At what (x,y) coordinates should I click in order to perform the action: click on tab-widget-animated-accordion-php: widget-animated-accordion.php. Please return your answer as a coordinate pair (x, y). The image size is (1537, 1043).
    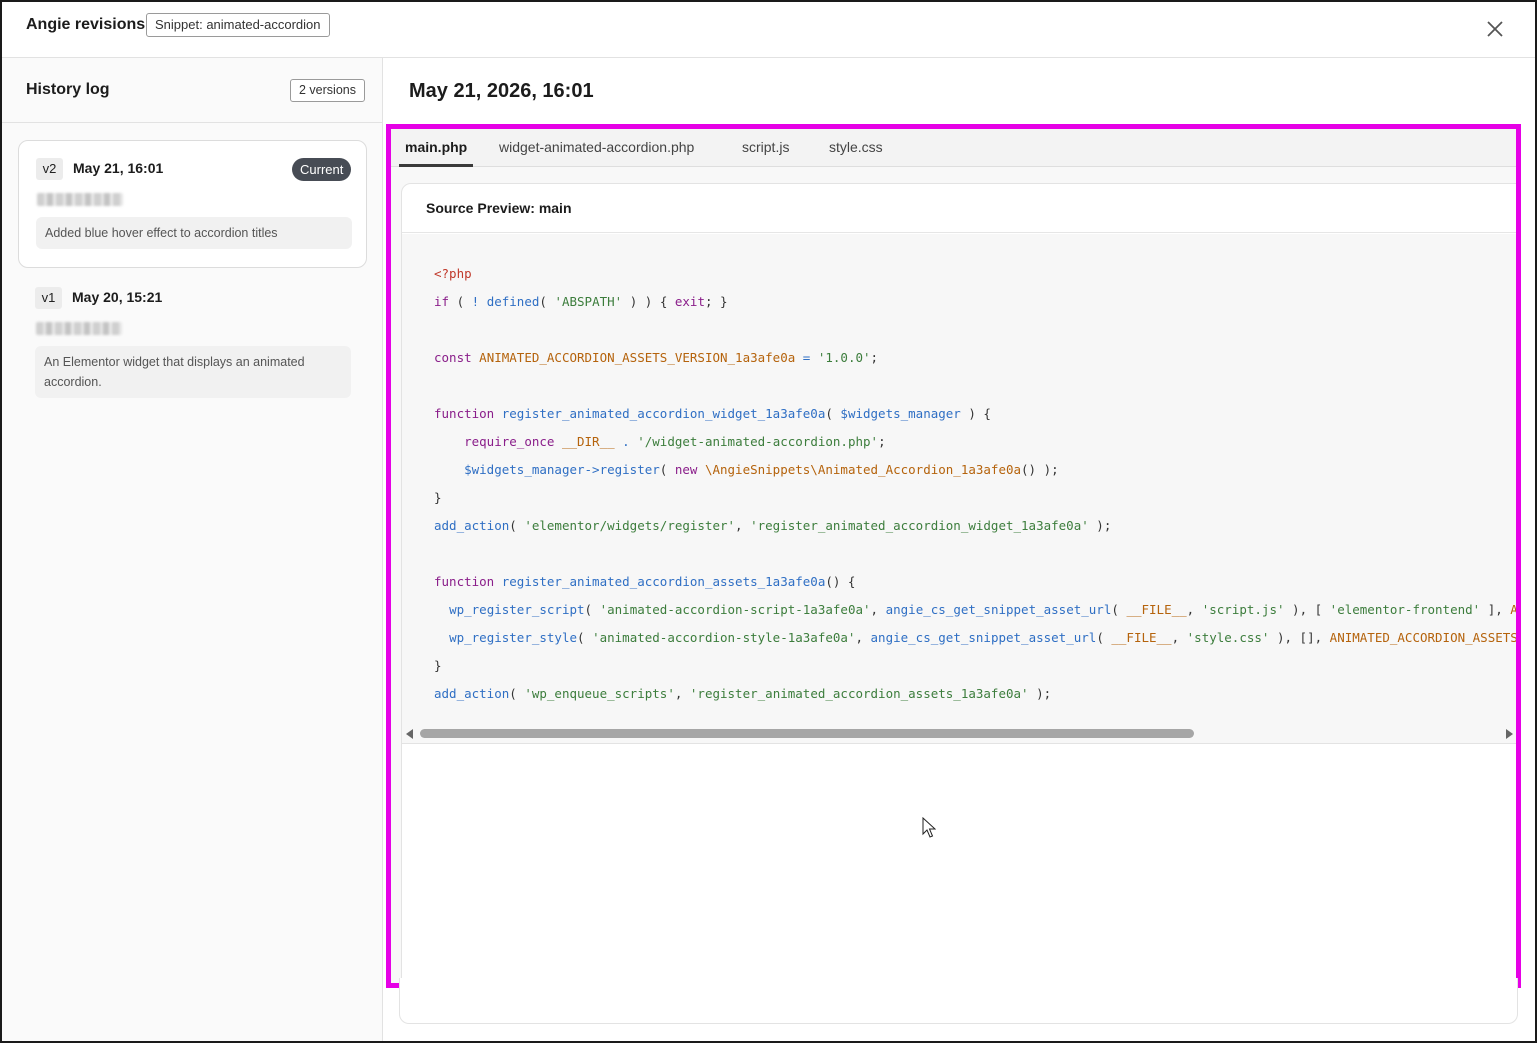
    Looking at the image, I should click on (596, 148).